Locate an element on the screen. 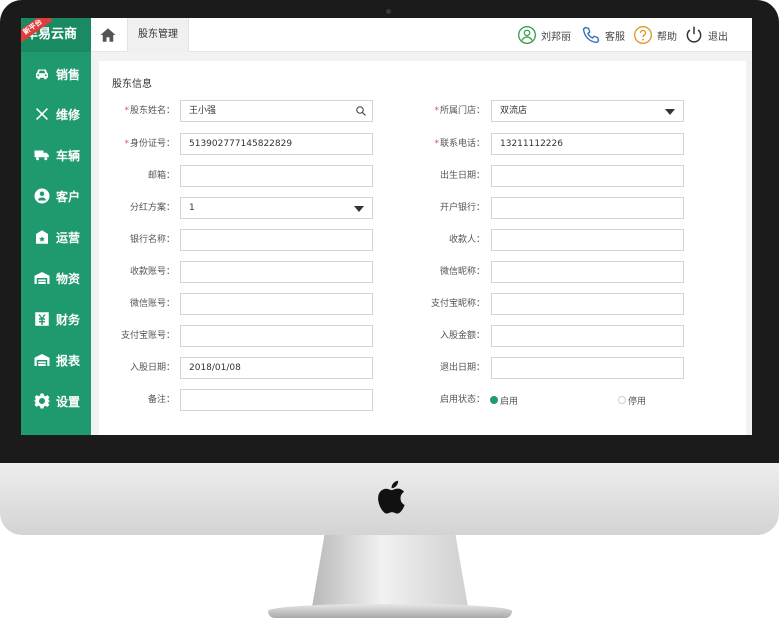 Image resolution: width=779 pixels, height=623 pixels. user-menu: 刘邦丽 is located at coordinates (544, 35).